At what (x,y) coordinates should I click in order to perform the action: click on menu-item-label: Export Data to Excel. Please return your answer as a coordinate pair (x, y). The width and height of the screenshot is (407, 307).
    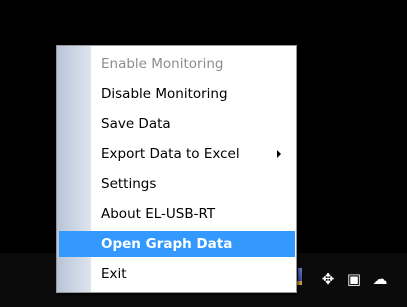
    Looking at the image, I should click on (170, 154).